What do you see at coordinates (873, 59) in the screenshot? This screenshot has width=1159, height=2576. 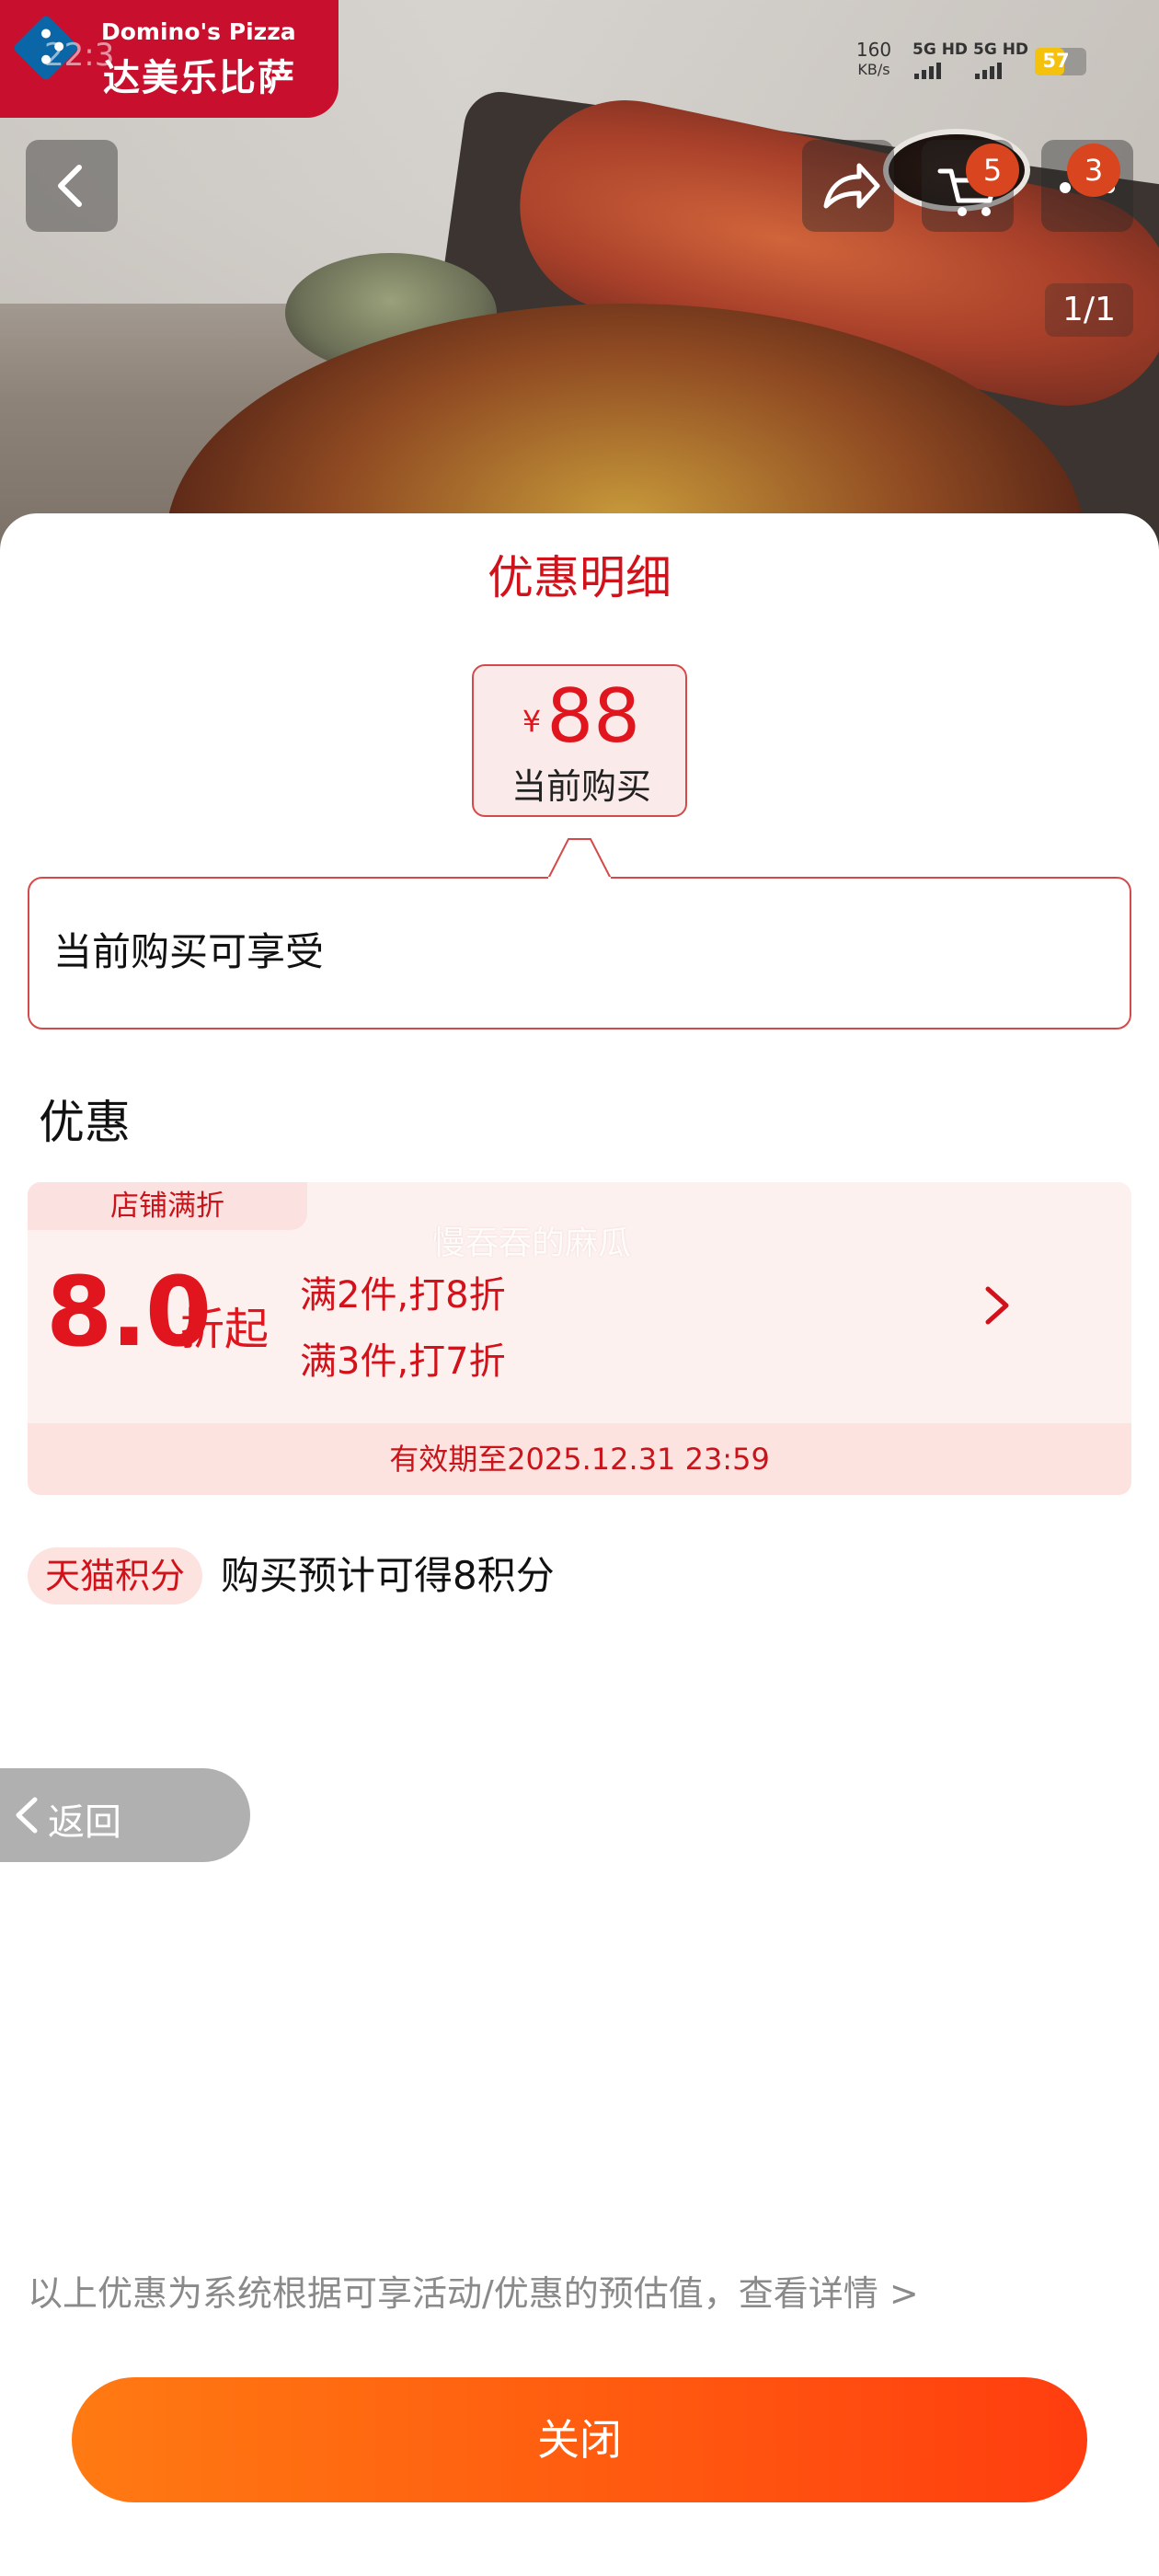 I see `network-speed: 160 KB/s` at bounding box center [873, 59].